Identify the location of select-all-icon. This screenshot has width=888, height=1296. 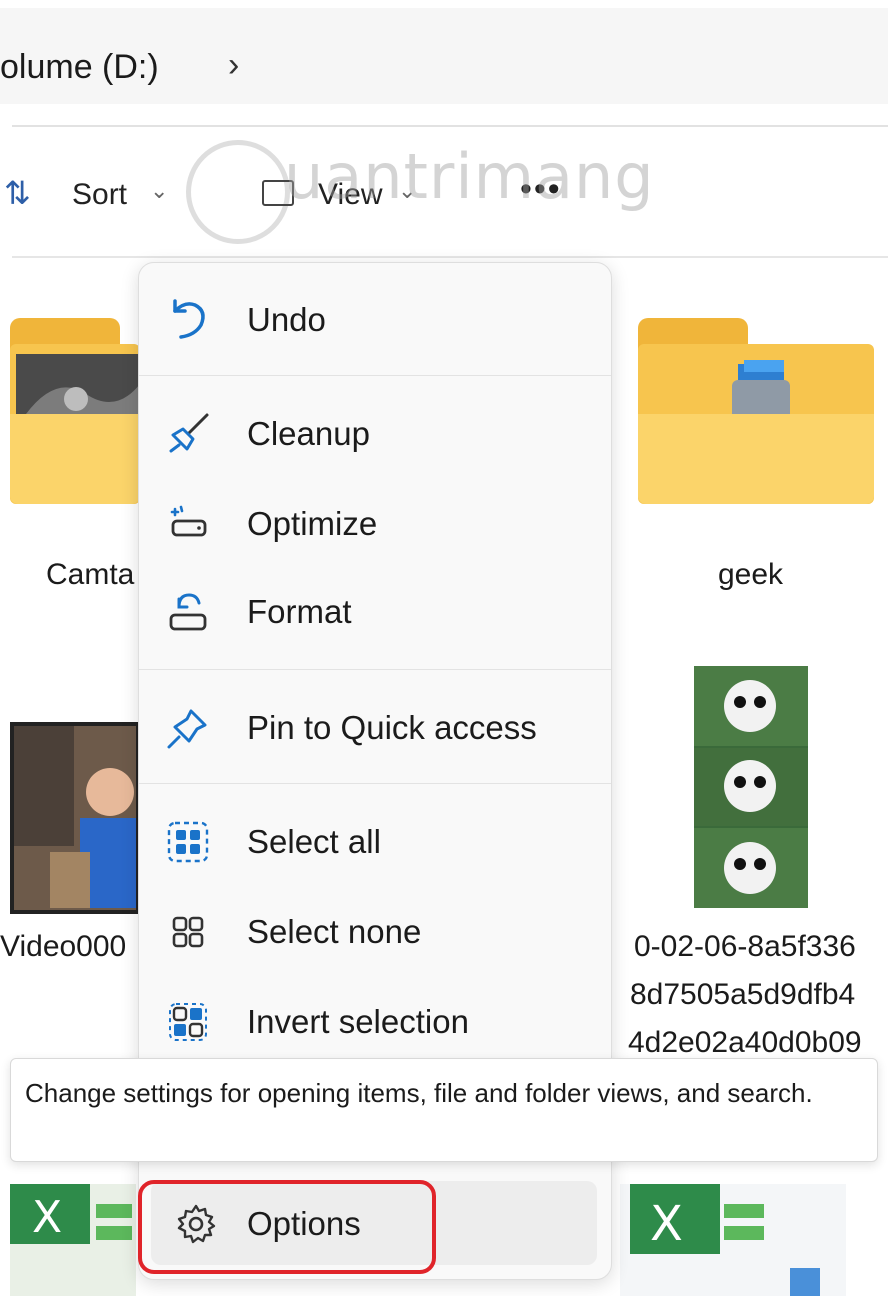
(188, 842).